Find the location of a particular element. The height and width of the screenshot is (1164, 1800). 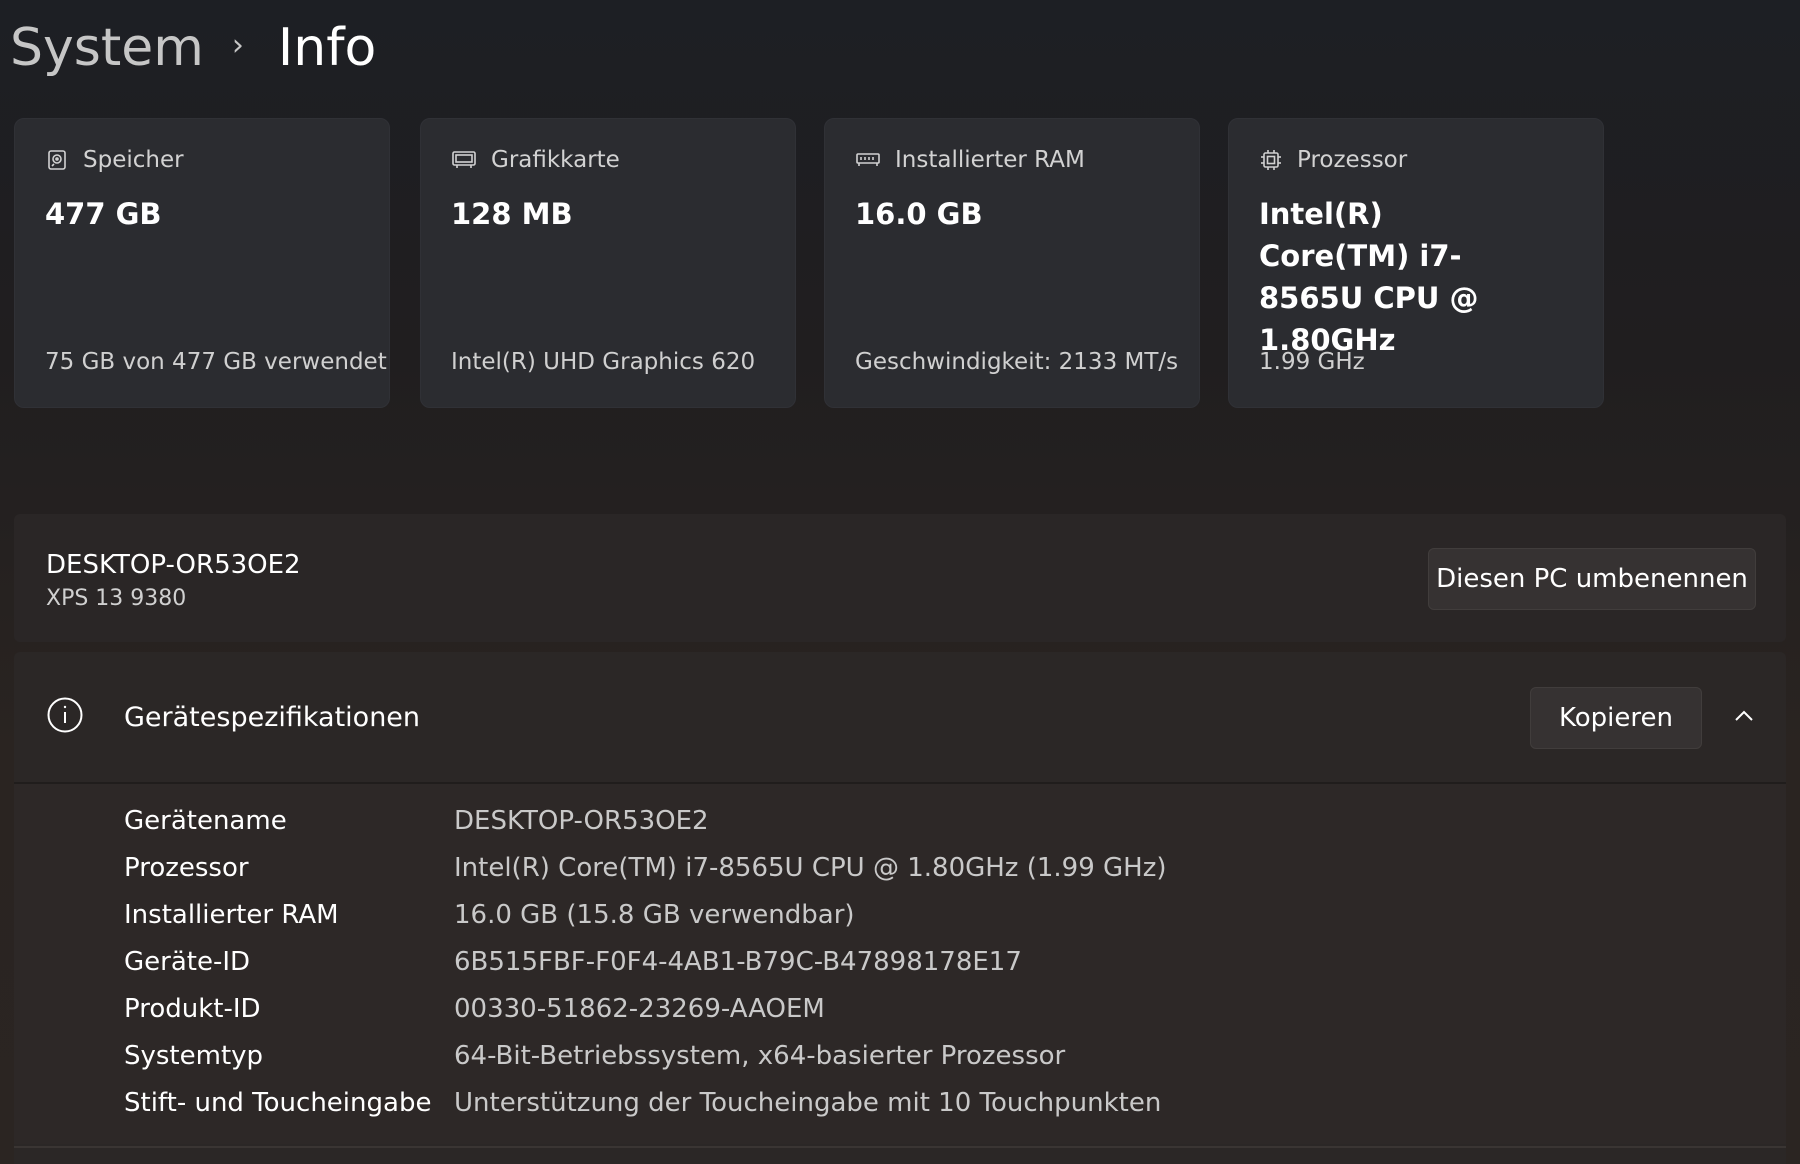

spec-label: Geräte-ID is located at coordinates (187, 962).